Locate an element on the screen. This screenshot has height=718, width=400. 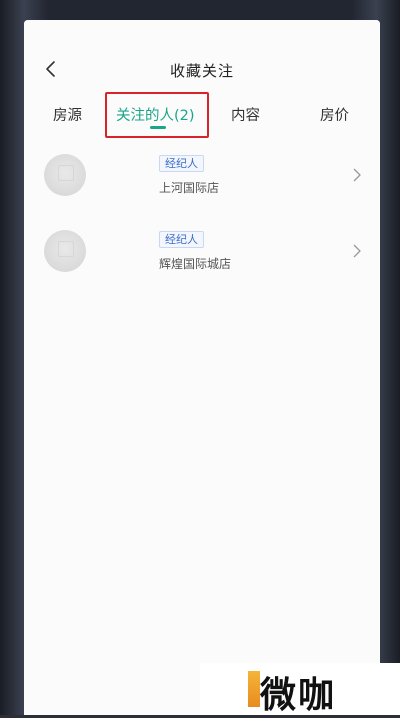
watermark-logo-mark is located at coordinates (254, 689).